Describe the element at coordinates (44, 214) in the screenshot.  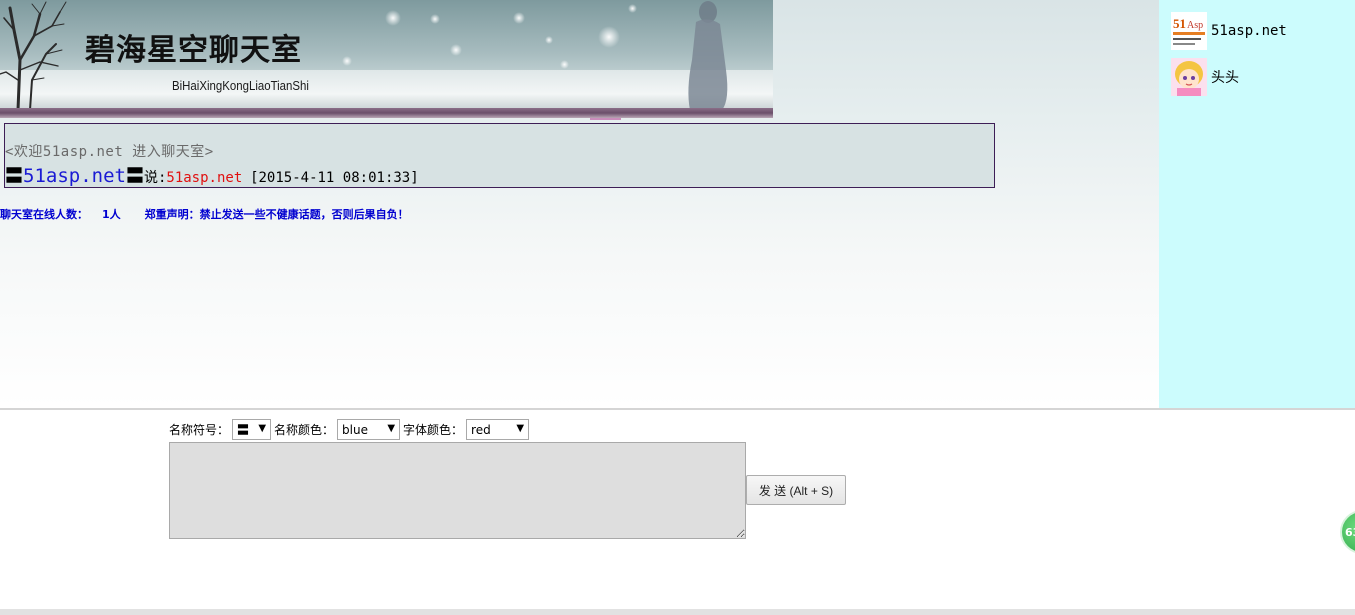
I see `online-count-label: 聊天室在线人数：` at that location.